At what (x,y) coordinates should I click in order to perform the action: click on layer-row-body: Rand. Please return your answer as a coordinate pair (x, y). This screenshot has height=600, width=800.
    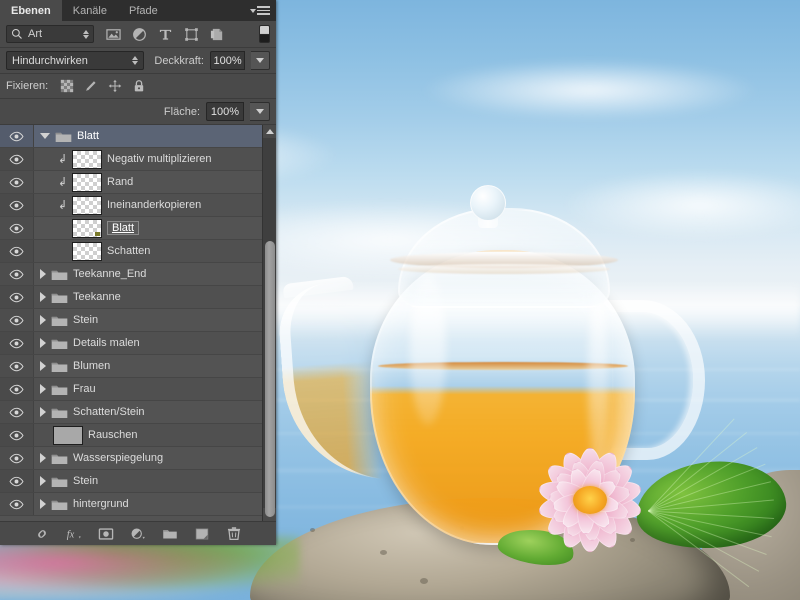
    Looking at the image, I should click on (148, 182).